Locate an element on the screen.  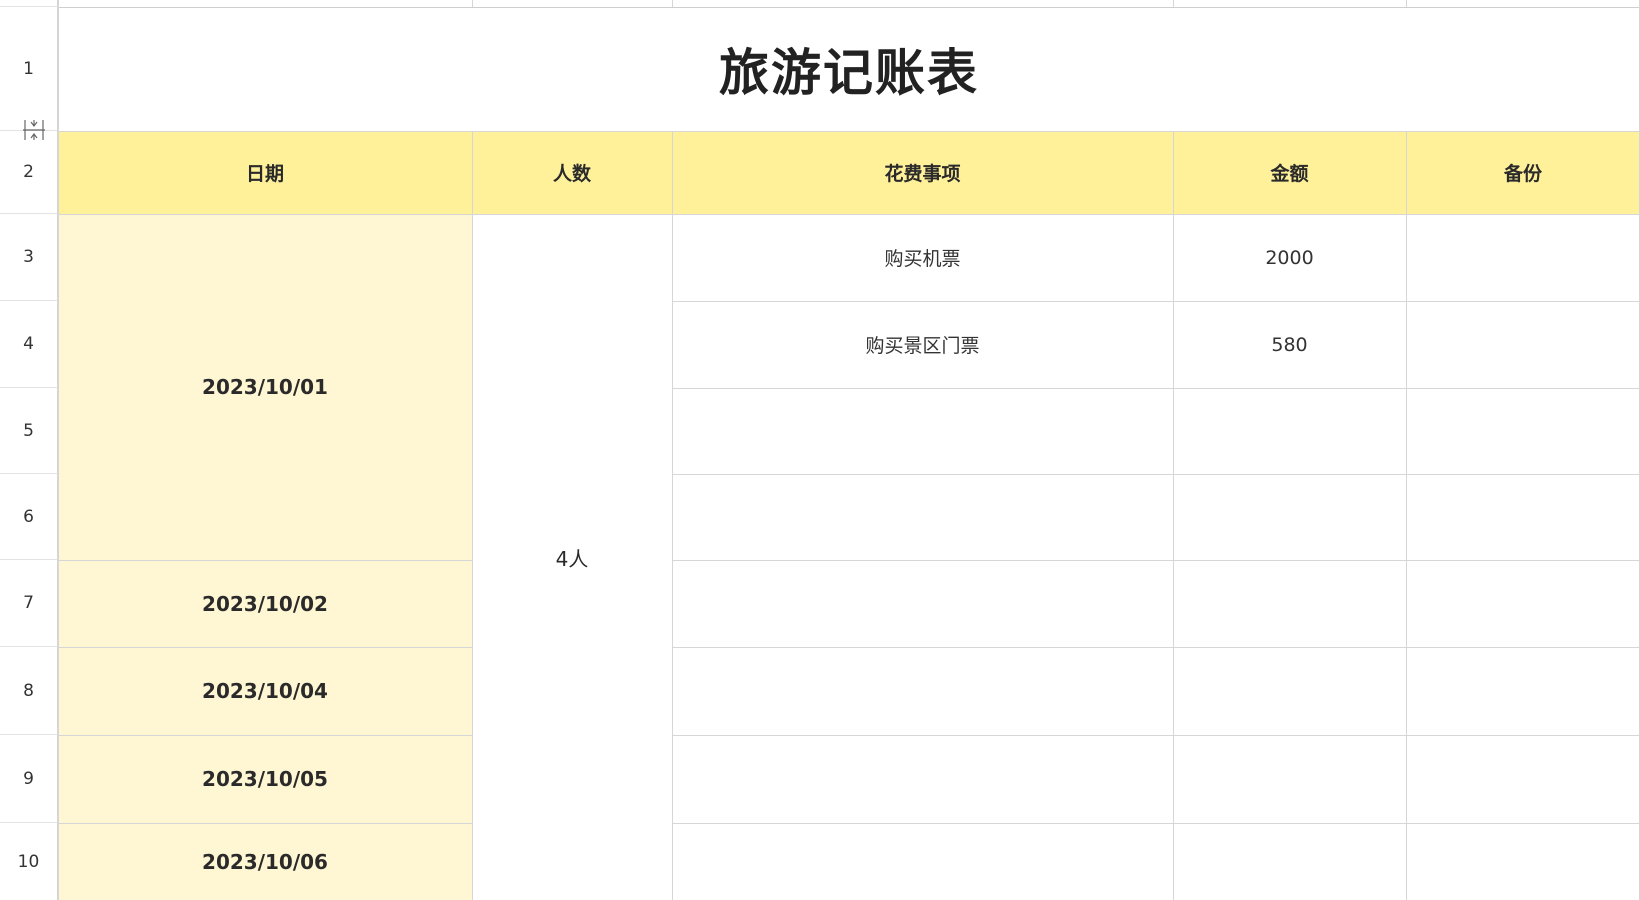
row-header-2: 2 is located at coordinates (29, 172).